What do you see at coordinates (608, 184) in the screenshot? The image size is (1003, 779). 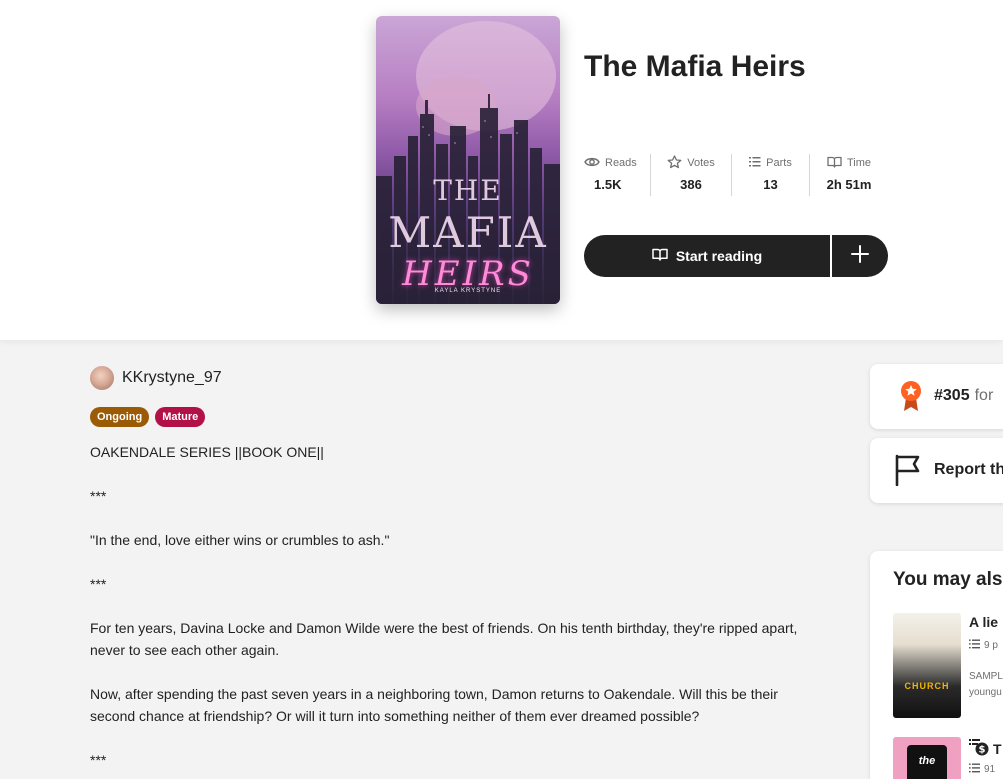 I see `stat-reads-value: 1.5K` at bounding box center [608, 184].